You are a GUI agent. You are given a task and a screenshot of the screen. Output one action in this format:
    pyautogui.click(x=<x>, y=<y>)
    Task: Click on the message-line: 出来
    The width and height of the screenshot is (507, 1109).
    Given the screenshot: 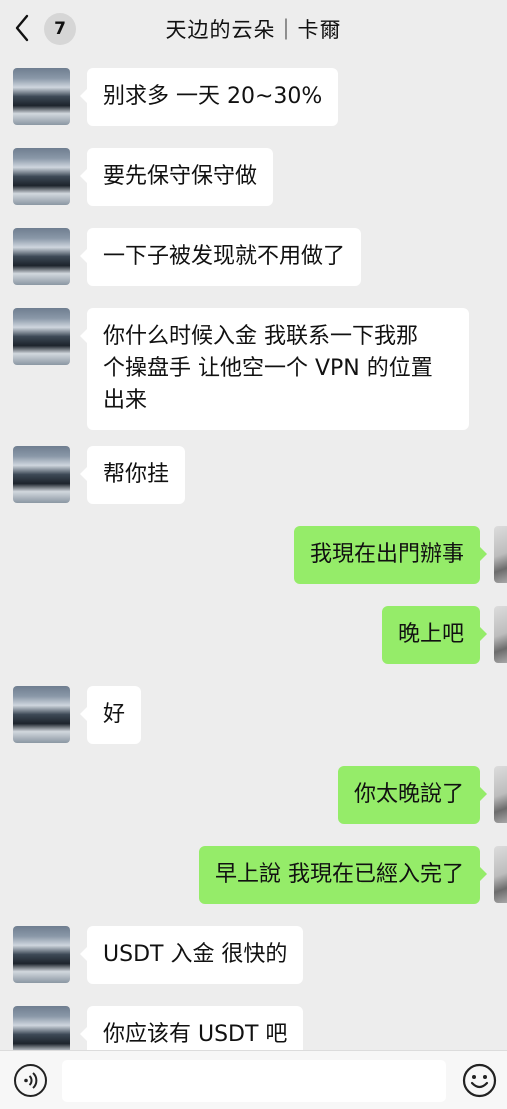 What is the action you would take?
    pyautogui.click(x=125, y=400)
    